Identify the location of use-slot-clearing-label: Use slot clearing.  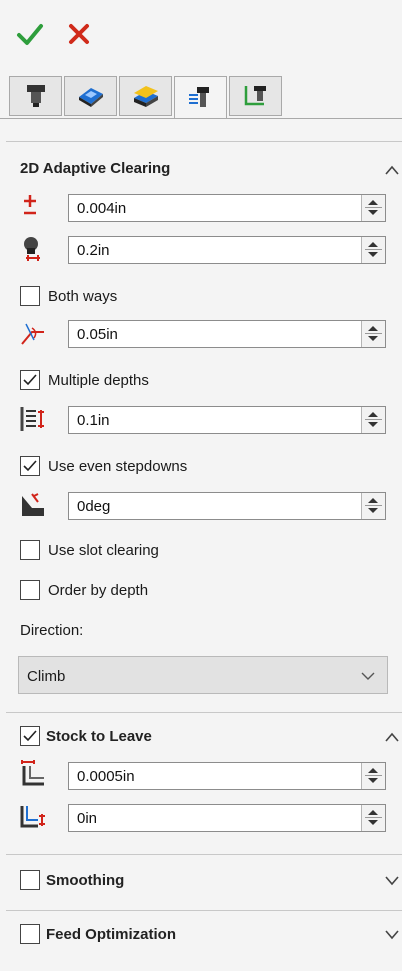
(103, 550).